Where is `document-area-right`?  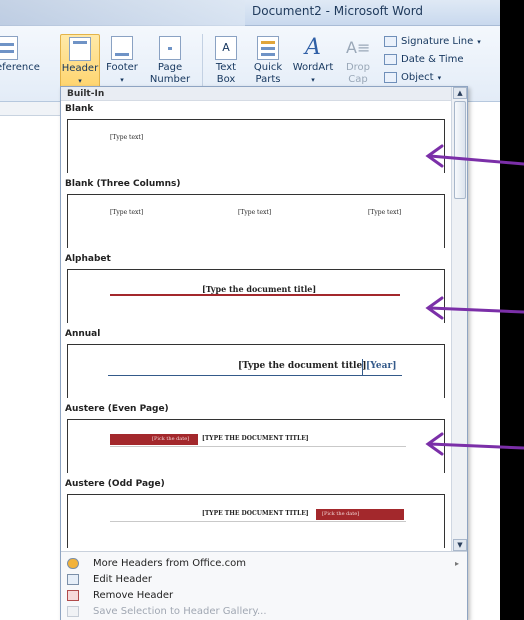 document-area-right is located at coordinates (486, 361).